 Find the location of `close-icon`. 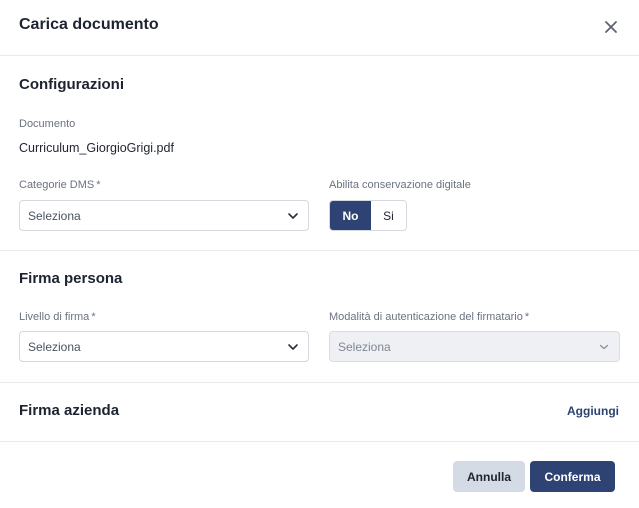

close-icon is located at coordinates (611, 27).